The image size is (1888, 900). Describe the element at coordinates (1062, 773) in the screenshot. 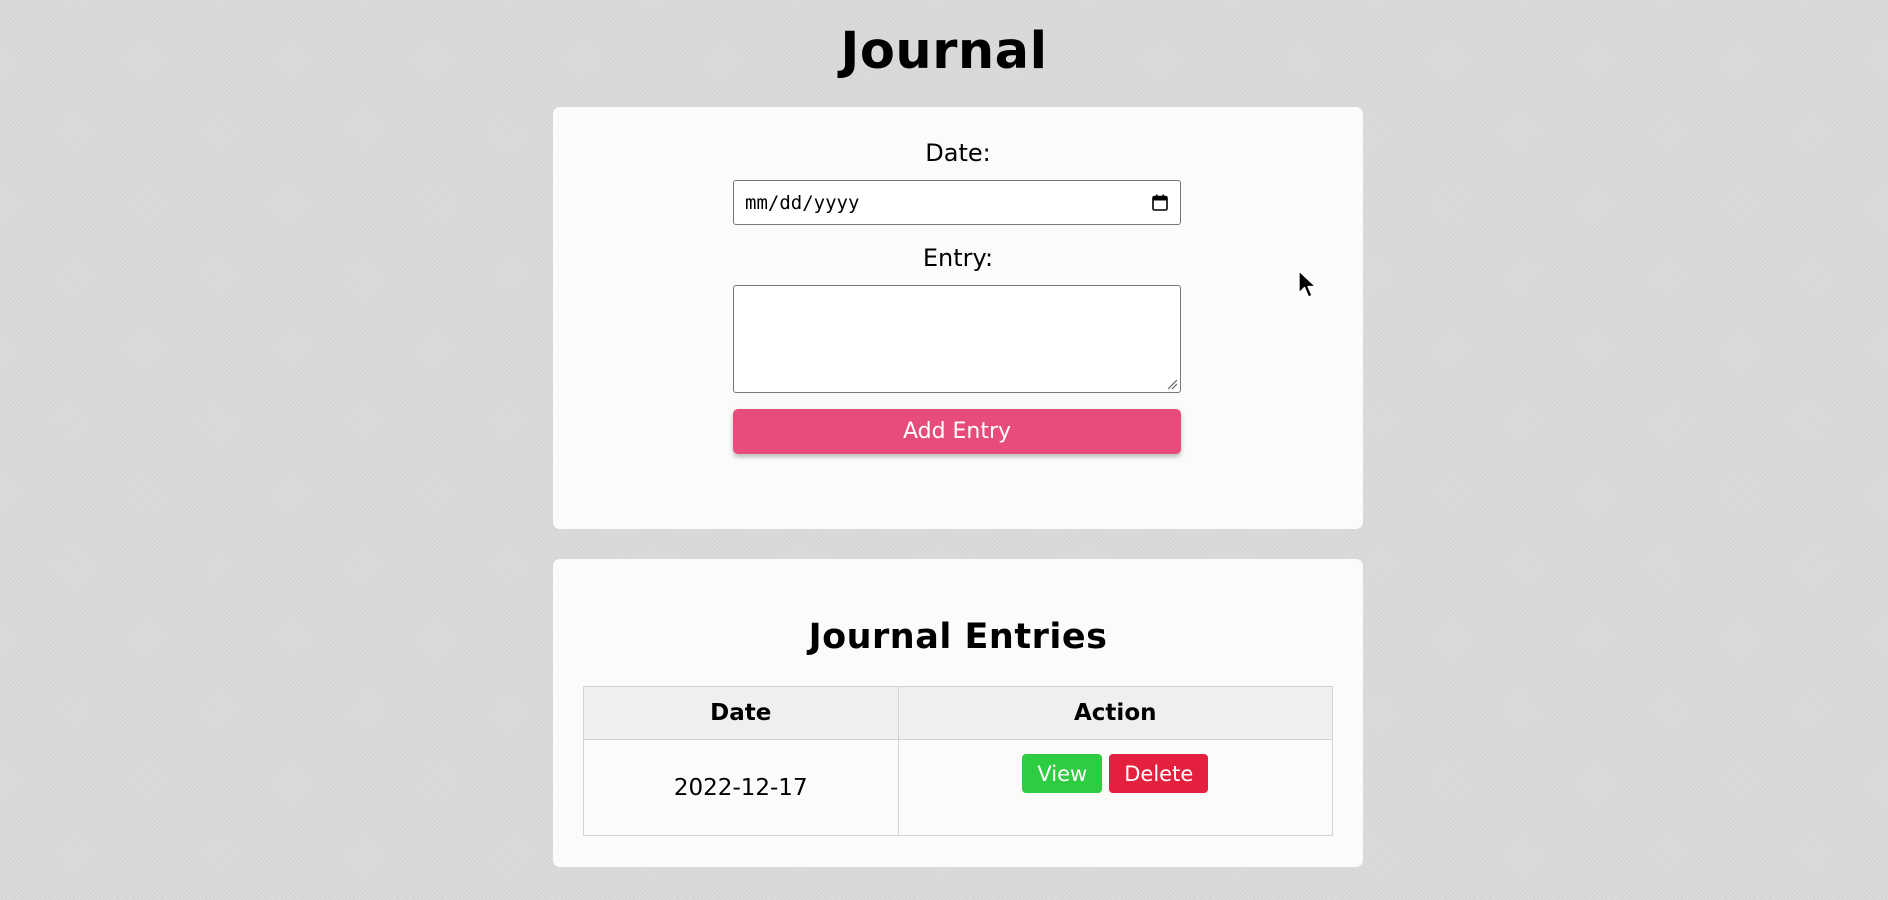

I see `view-button: View` at that location.